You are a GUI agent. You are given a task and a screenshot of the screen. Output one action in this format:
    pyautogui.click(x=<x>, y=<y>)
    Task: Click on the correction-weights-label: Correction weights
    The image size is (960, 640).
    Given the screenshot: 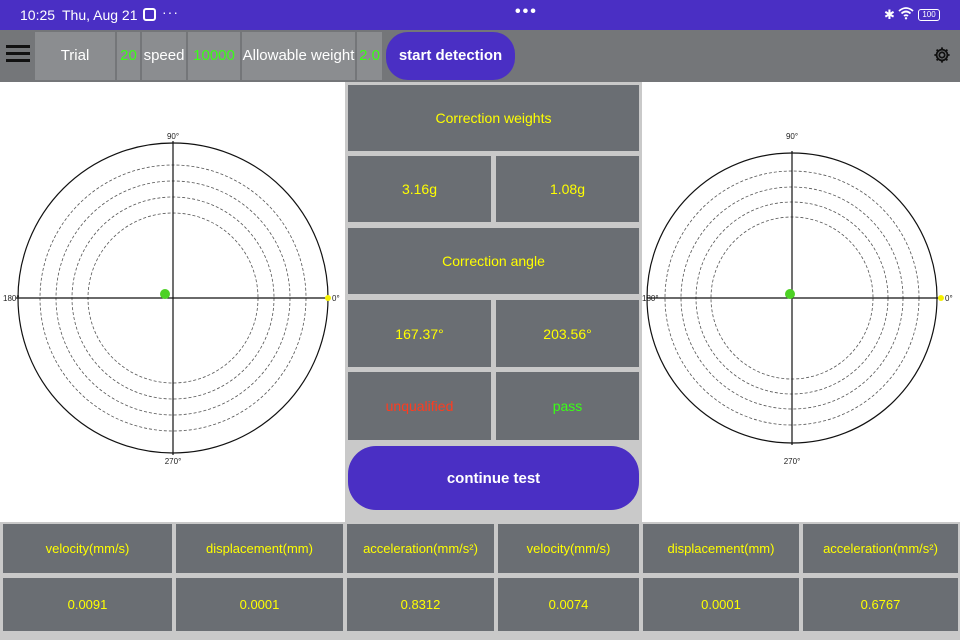 What is the action you would take?
    pyautogui.click(x=493, y=118)
    